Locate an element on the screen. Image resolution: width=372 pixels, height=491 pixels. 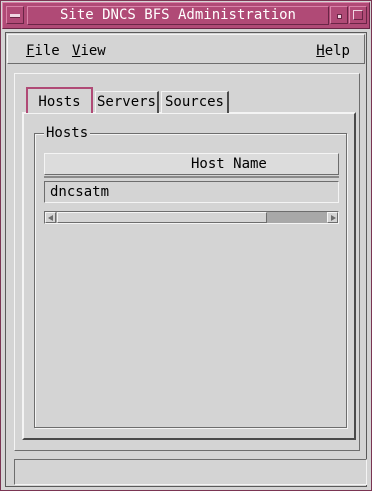
menu-view: View is located at coordinates (89, 51).